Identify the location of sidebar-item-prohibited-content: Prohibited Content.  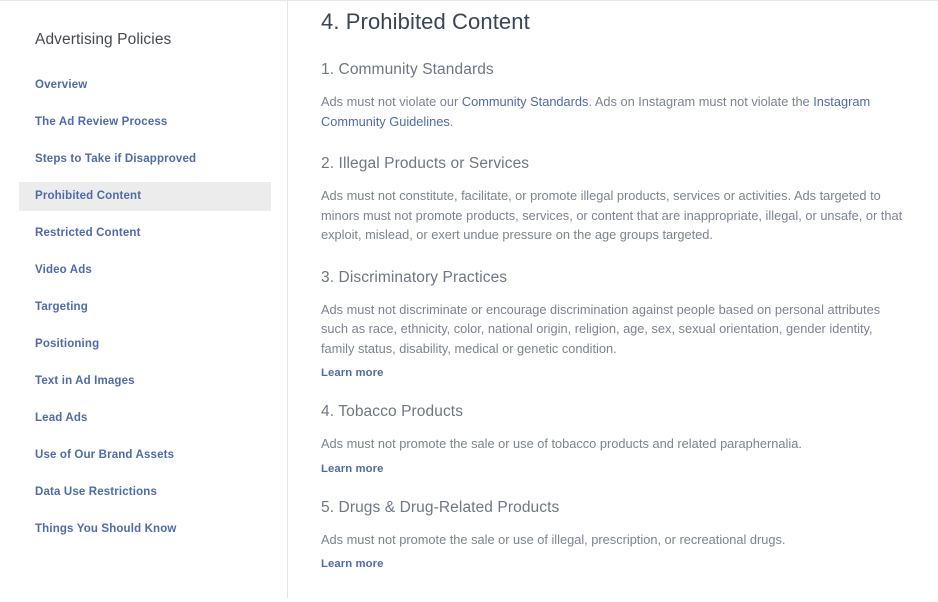
(145, 196).